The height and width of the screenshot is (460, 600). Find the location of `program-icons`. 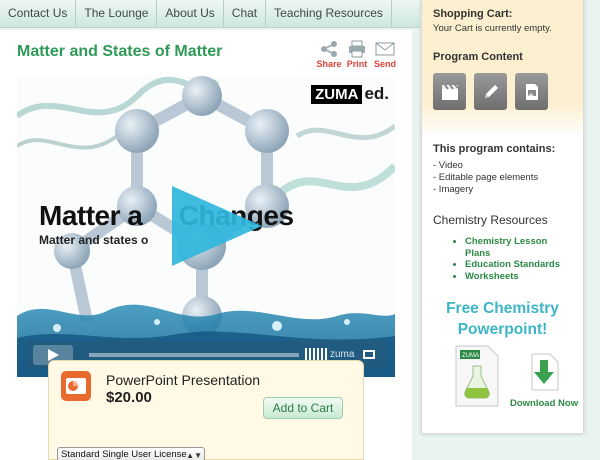

program-icons is located at coordinates (502, 91).